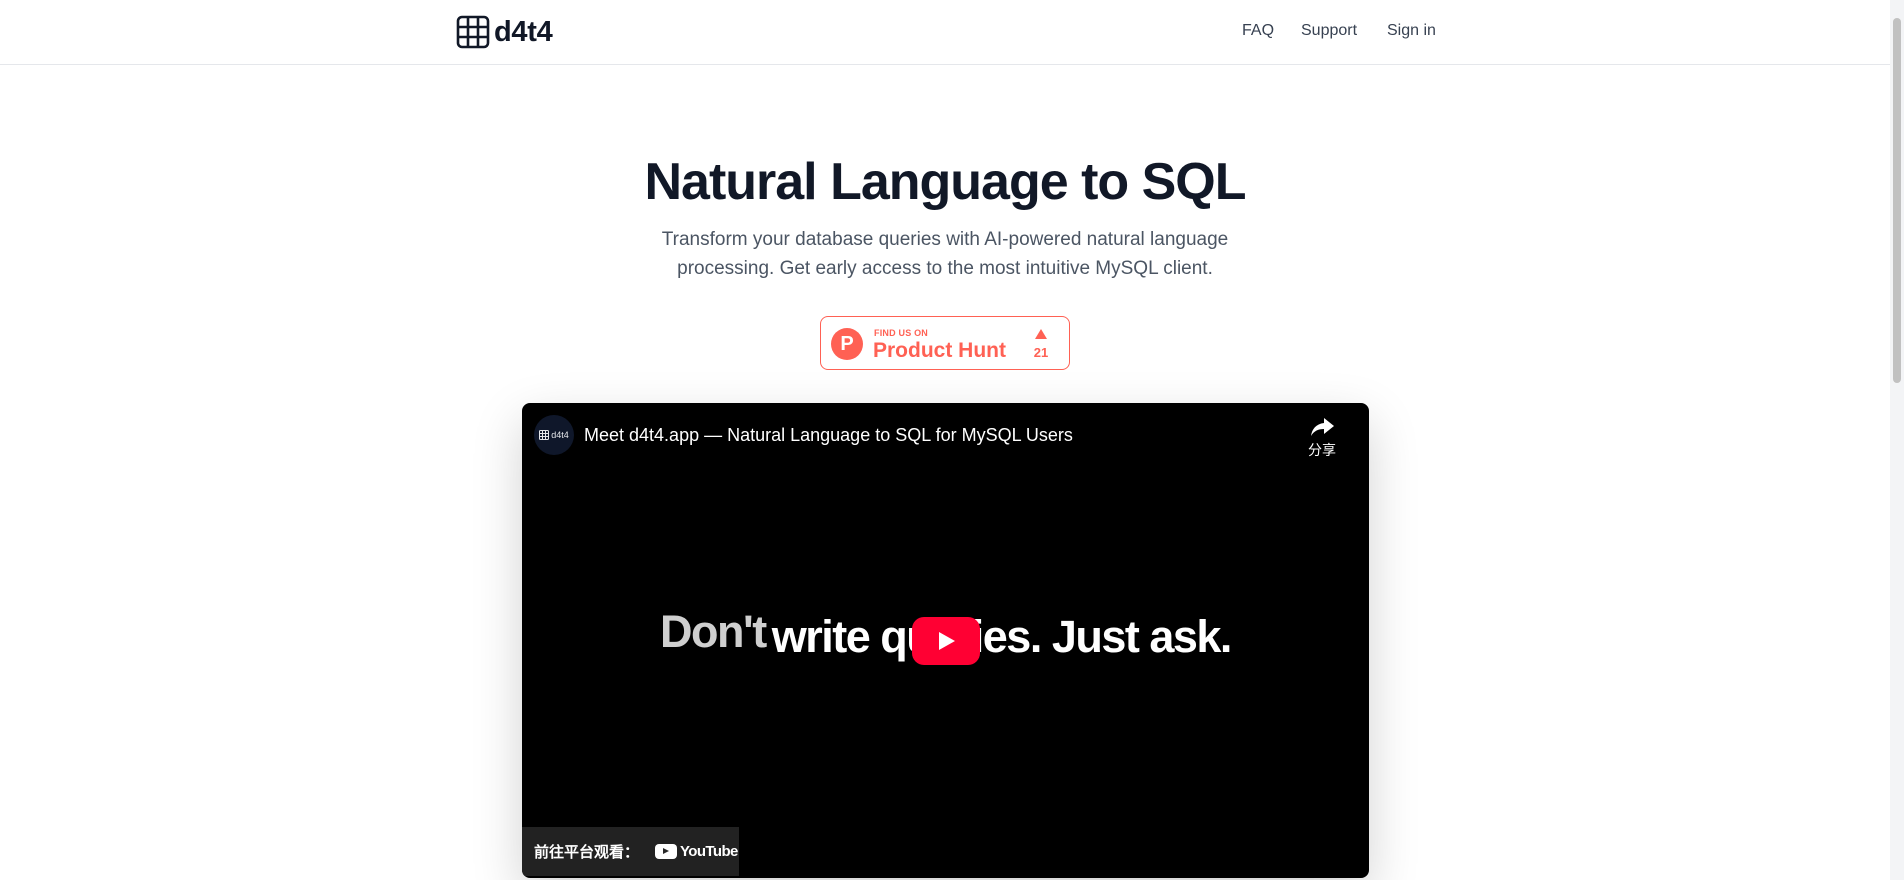  What do you see at coordinates (709, 851) in the screenshot?
I see `youtube-wordmark: YouTube` at bounding box center [709, 851].